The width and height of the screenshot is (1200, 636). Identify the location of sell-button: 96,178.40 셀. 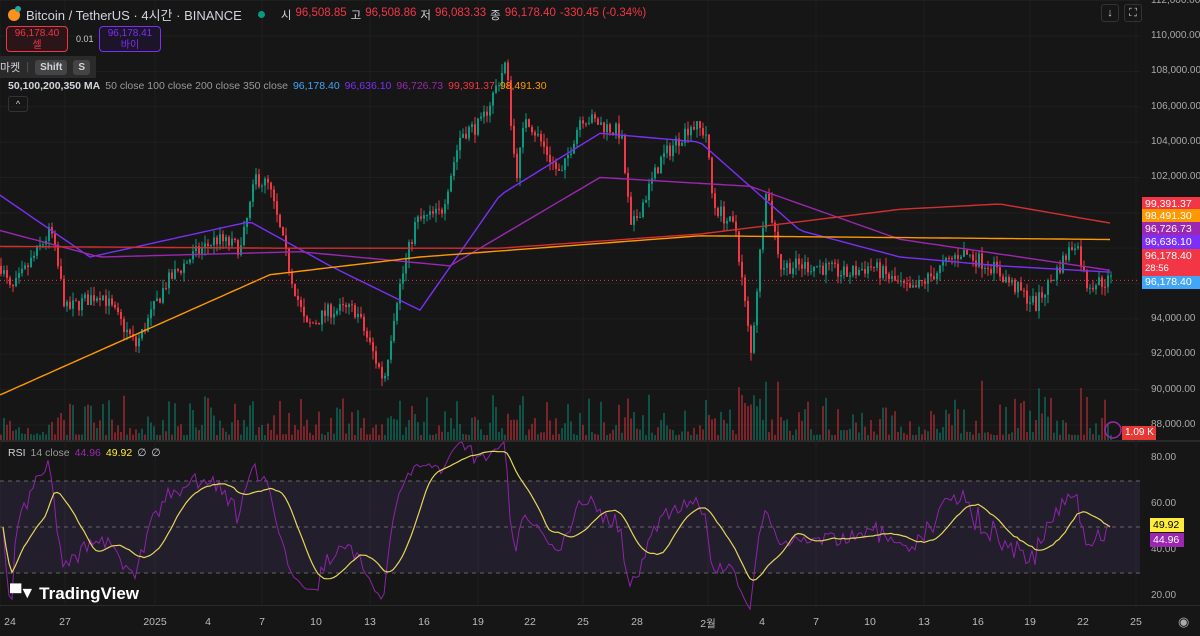
(37, 39).